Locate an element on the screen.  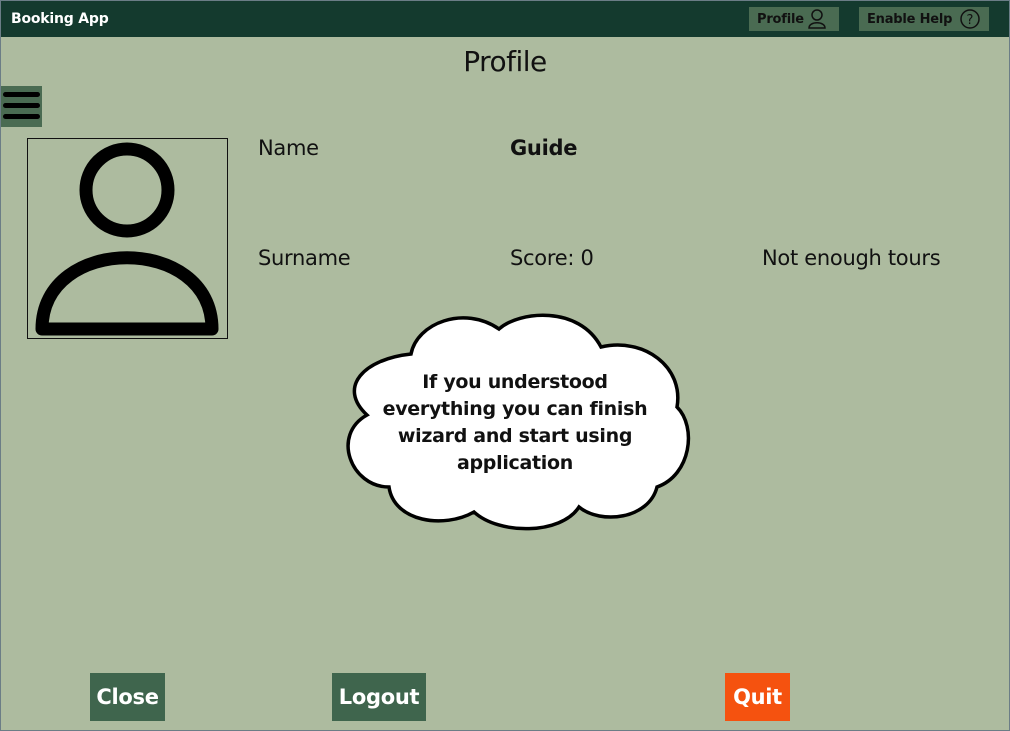
app-title: Booking App is located at coordinates (60, 19).